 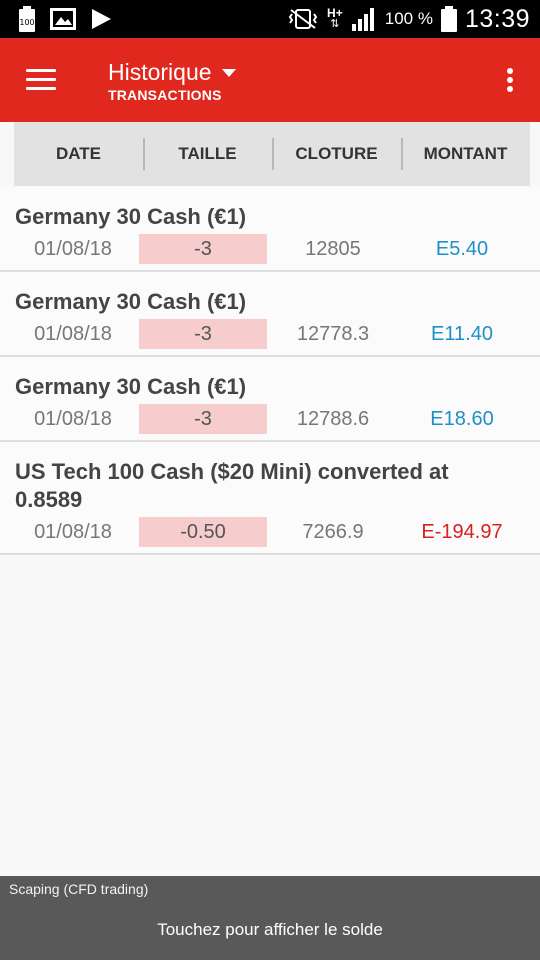 What do you see at coordinates (42, 80) in the screenshot?
I see `hamburger-menu-icon` at bounding box center [42, 80].